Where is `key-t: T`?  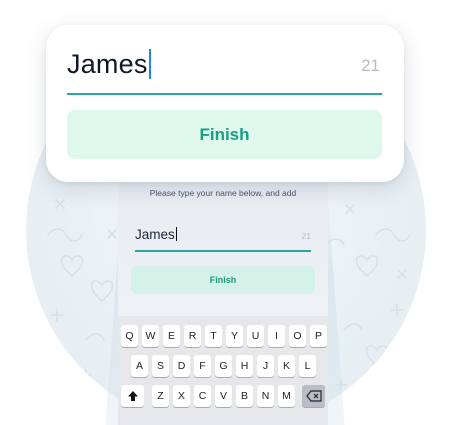 key-t: T is located at coordinates (213, 336).